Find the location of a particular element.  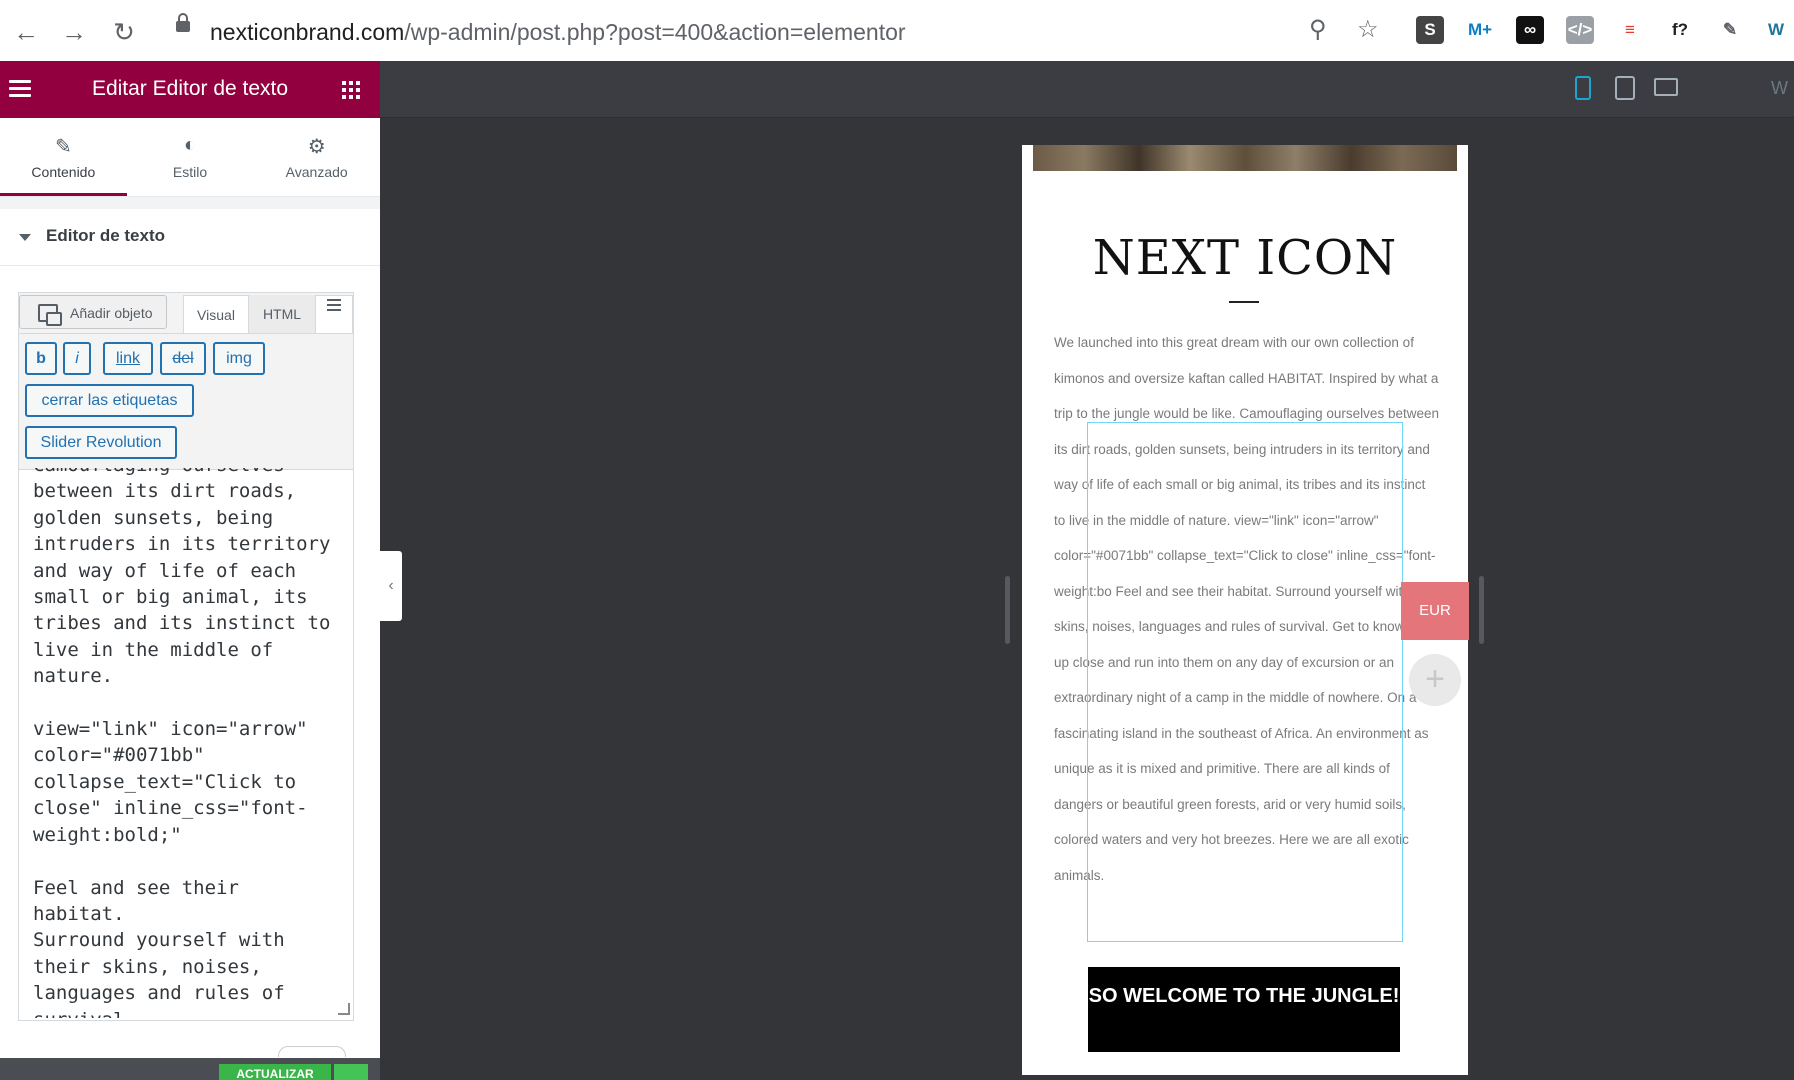

link-button: link is located at coordinates (128, 358).